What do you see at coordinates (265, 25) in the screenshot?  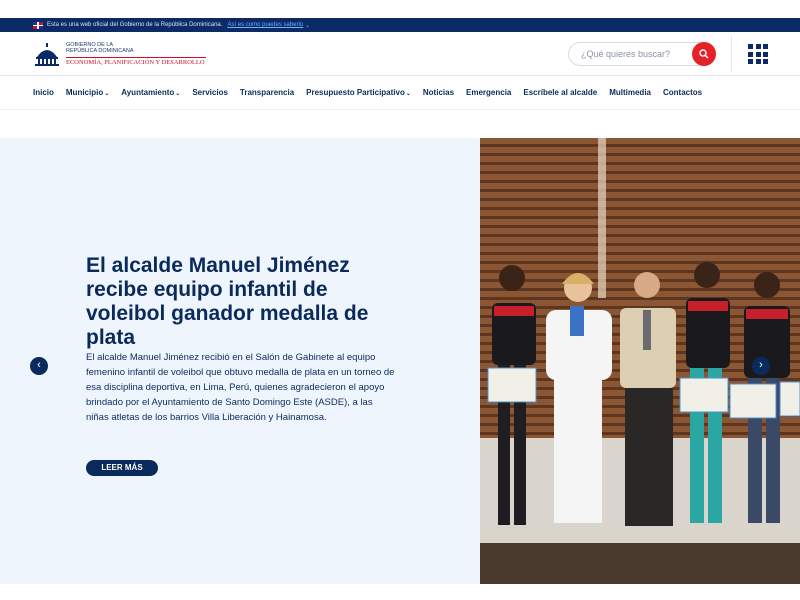 I see `how-to-know-link: Así es como puedes saberlo` at bounding box center [265, 25].